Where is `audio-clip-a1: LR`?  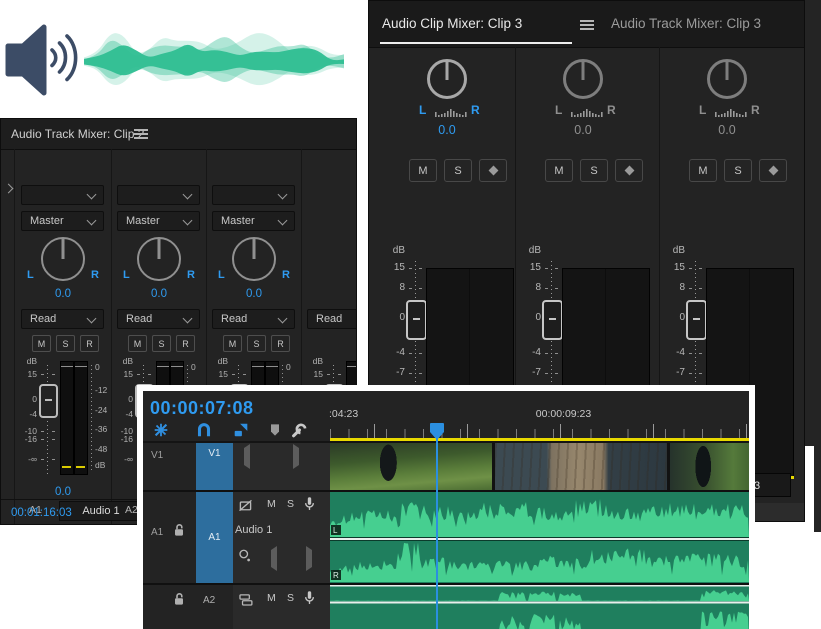 audio-clip-a1: LR is located at coordinates (539, 537).